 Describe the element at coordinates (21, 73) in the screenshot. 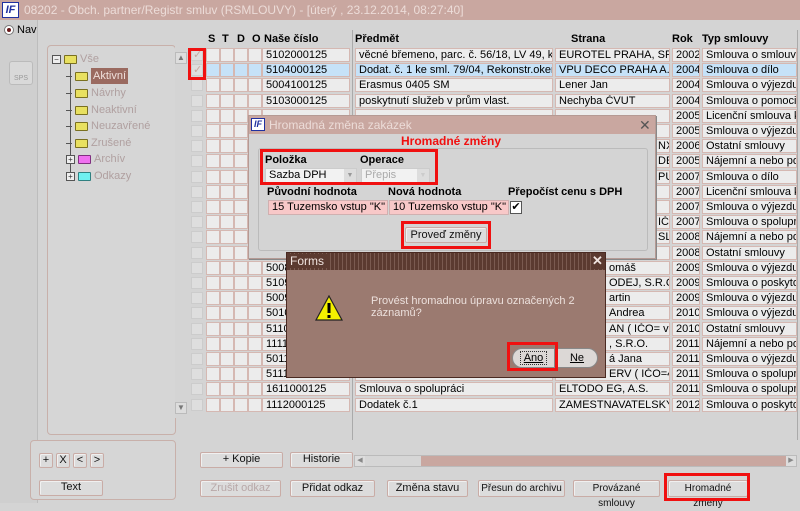

I see `sps-button: SPS` at that location.